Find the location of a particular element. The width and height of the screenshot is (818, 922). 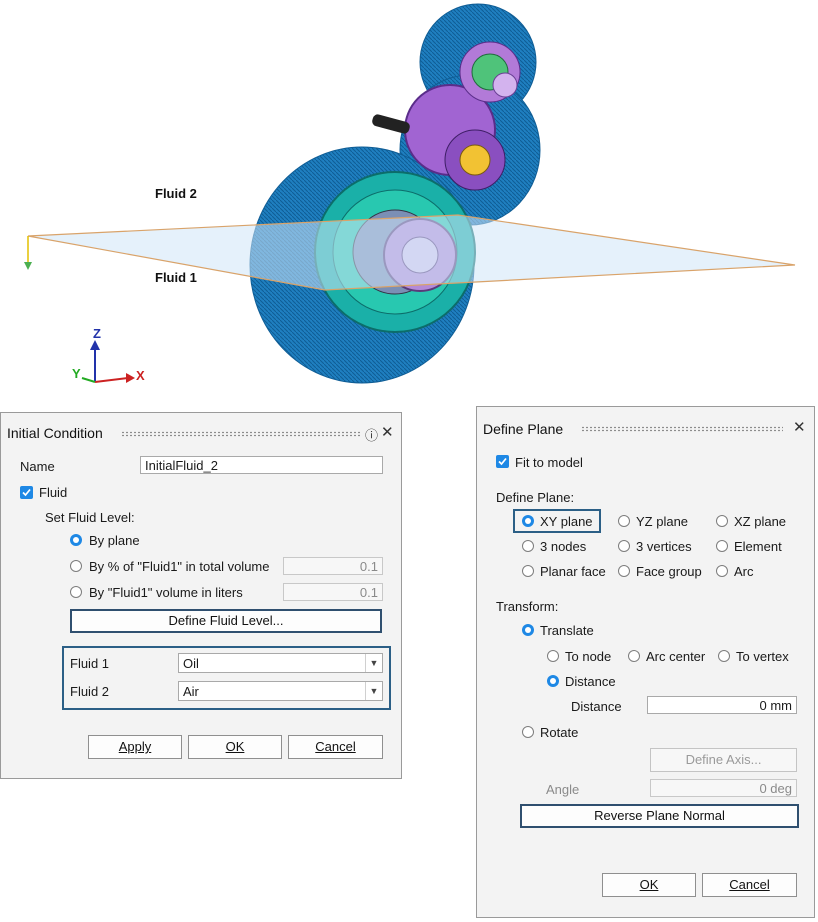

fluid-2-value: Air is located at coordinates (191, 691).